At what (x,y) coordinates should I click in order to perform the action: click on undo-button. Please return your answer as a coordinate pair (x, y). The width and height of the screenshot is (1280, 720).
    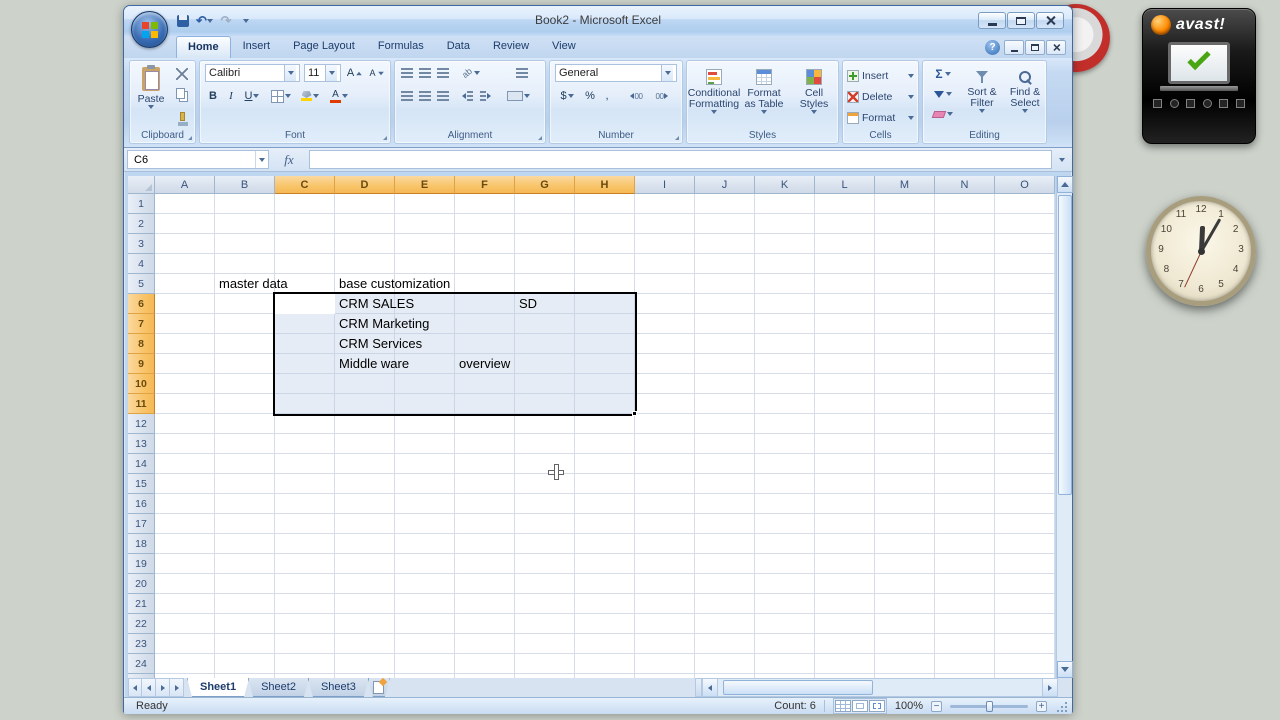
    Looking at the image, I should click on (204, 21).